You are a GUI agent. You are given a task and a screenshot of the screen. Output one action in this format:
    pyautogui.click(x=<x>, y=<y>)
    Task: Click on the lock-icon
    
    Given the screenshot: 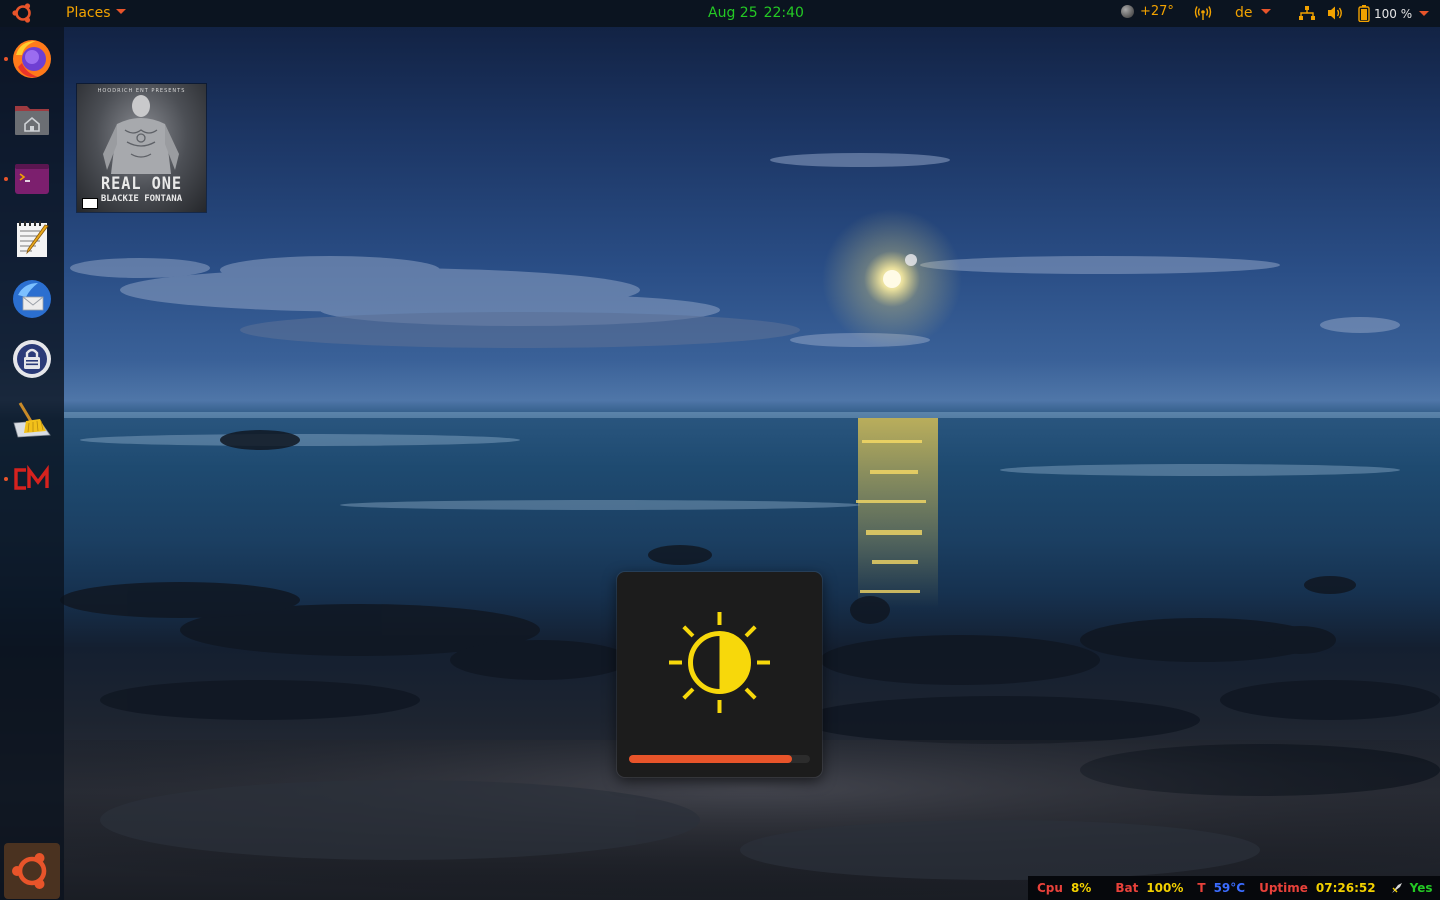 What is the action you would take?
    pyautogui.click(x=32, y=359)
    